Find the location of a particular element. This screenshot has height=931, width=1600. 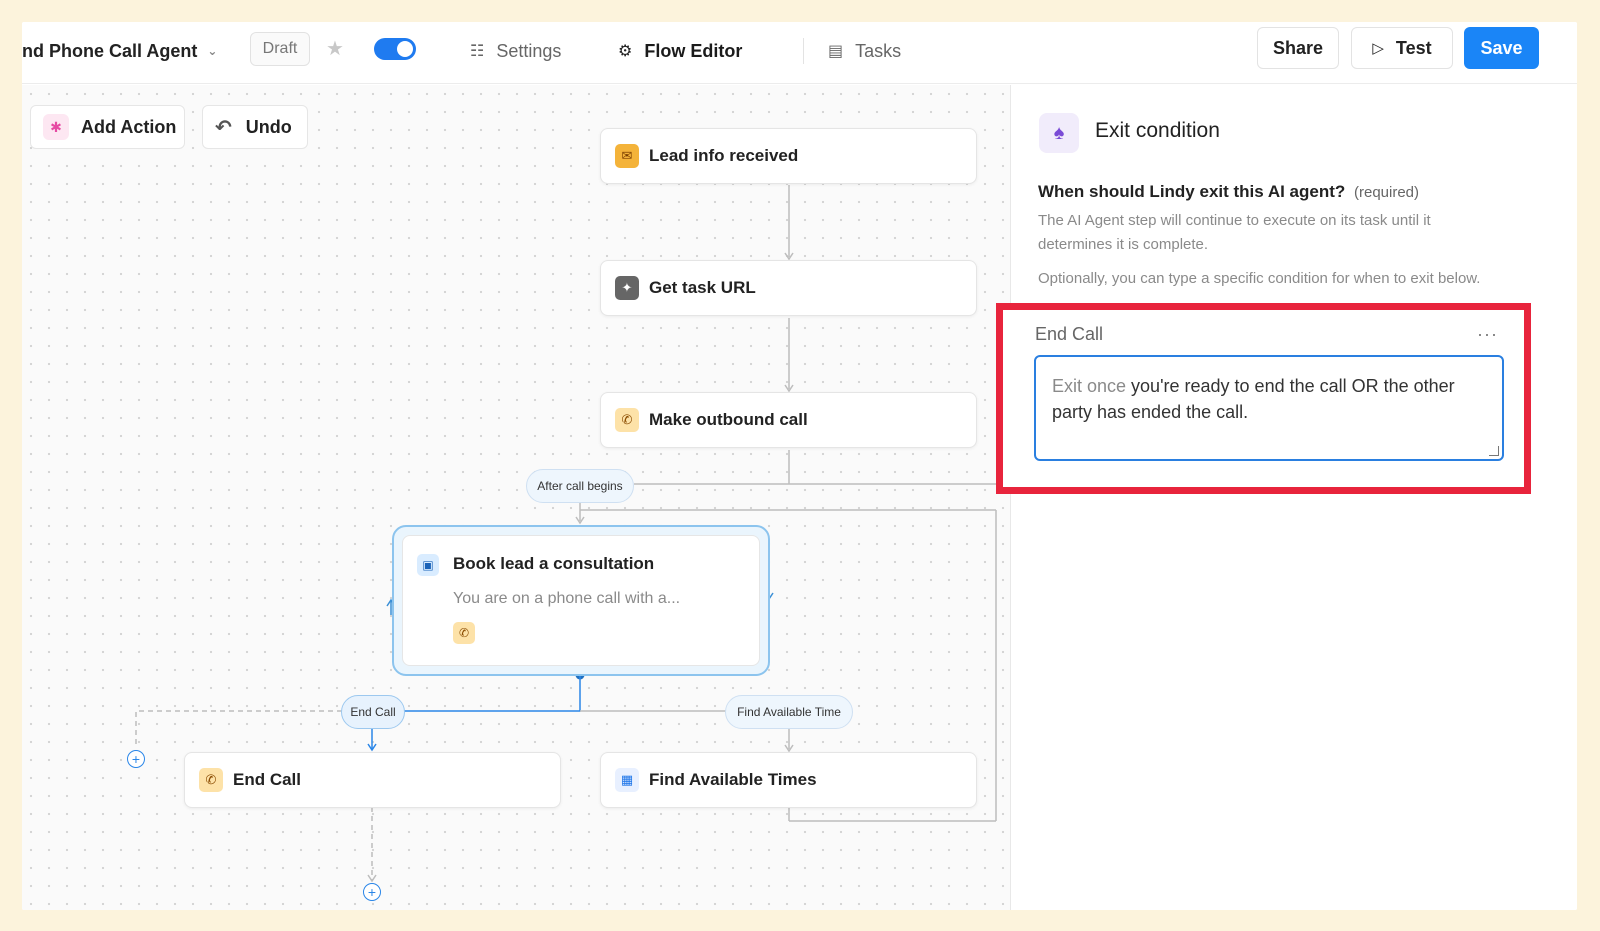

branch-after-call-begins: After call begins is located at coordinates (580, 486).